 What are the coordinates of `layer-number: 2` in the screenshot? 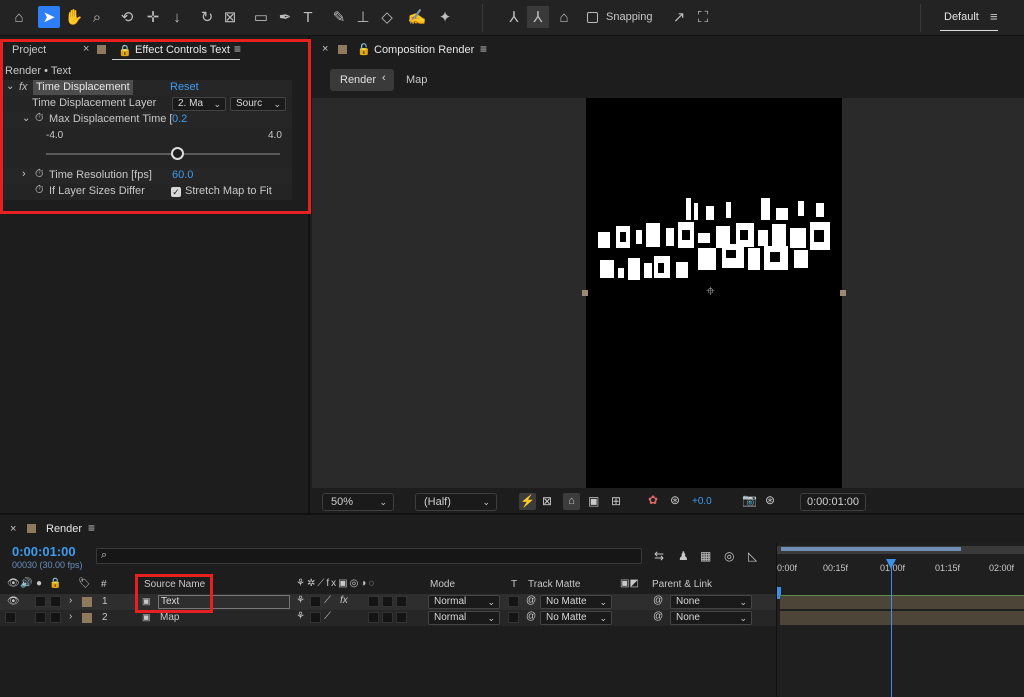 It's located at (105, 617).